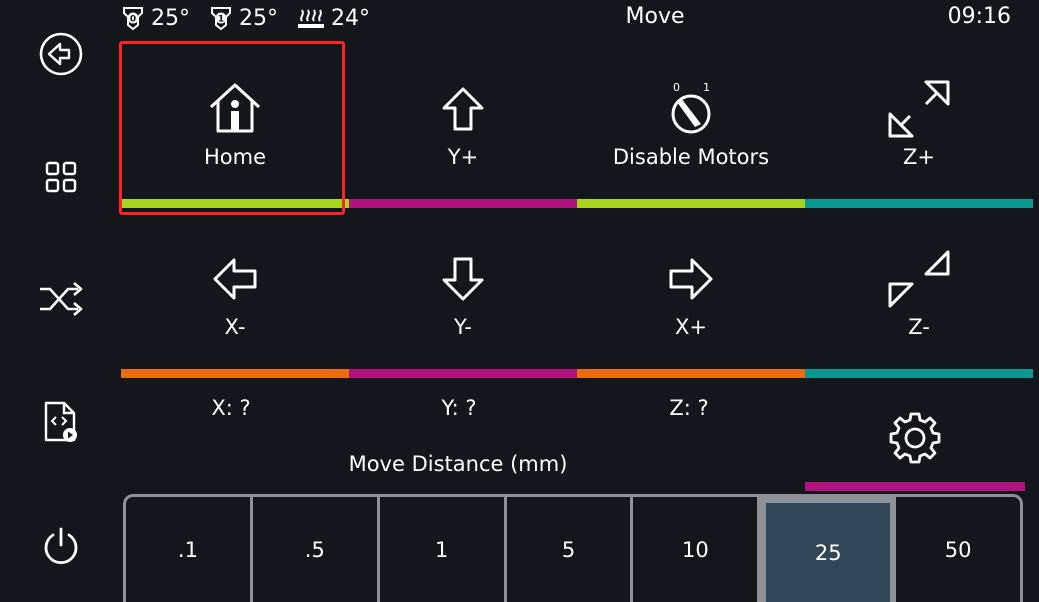 Image resolution: width=1039 pixels, height=602 pixels. I want to click on distance-option-5: 5, so click(570, 549).